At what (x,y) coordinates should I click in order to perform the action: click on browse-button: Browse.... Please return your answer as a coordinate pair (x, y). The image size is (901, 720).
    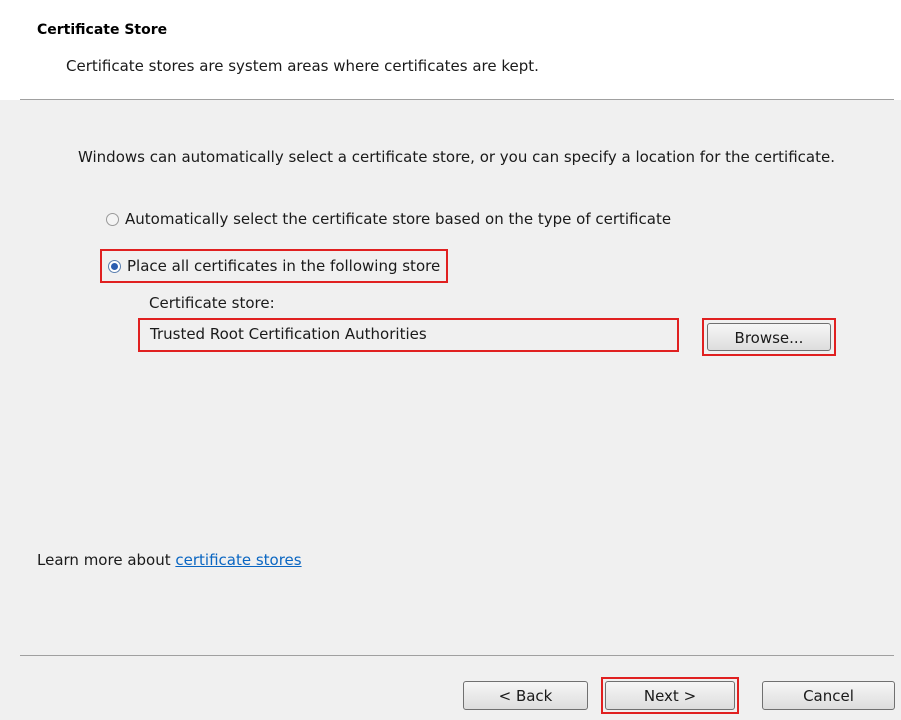
    Looking at the image, I should click on (769, 337).